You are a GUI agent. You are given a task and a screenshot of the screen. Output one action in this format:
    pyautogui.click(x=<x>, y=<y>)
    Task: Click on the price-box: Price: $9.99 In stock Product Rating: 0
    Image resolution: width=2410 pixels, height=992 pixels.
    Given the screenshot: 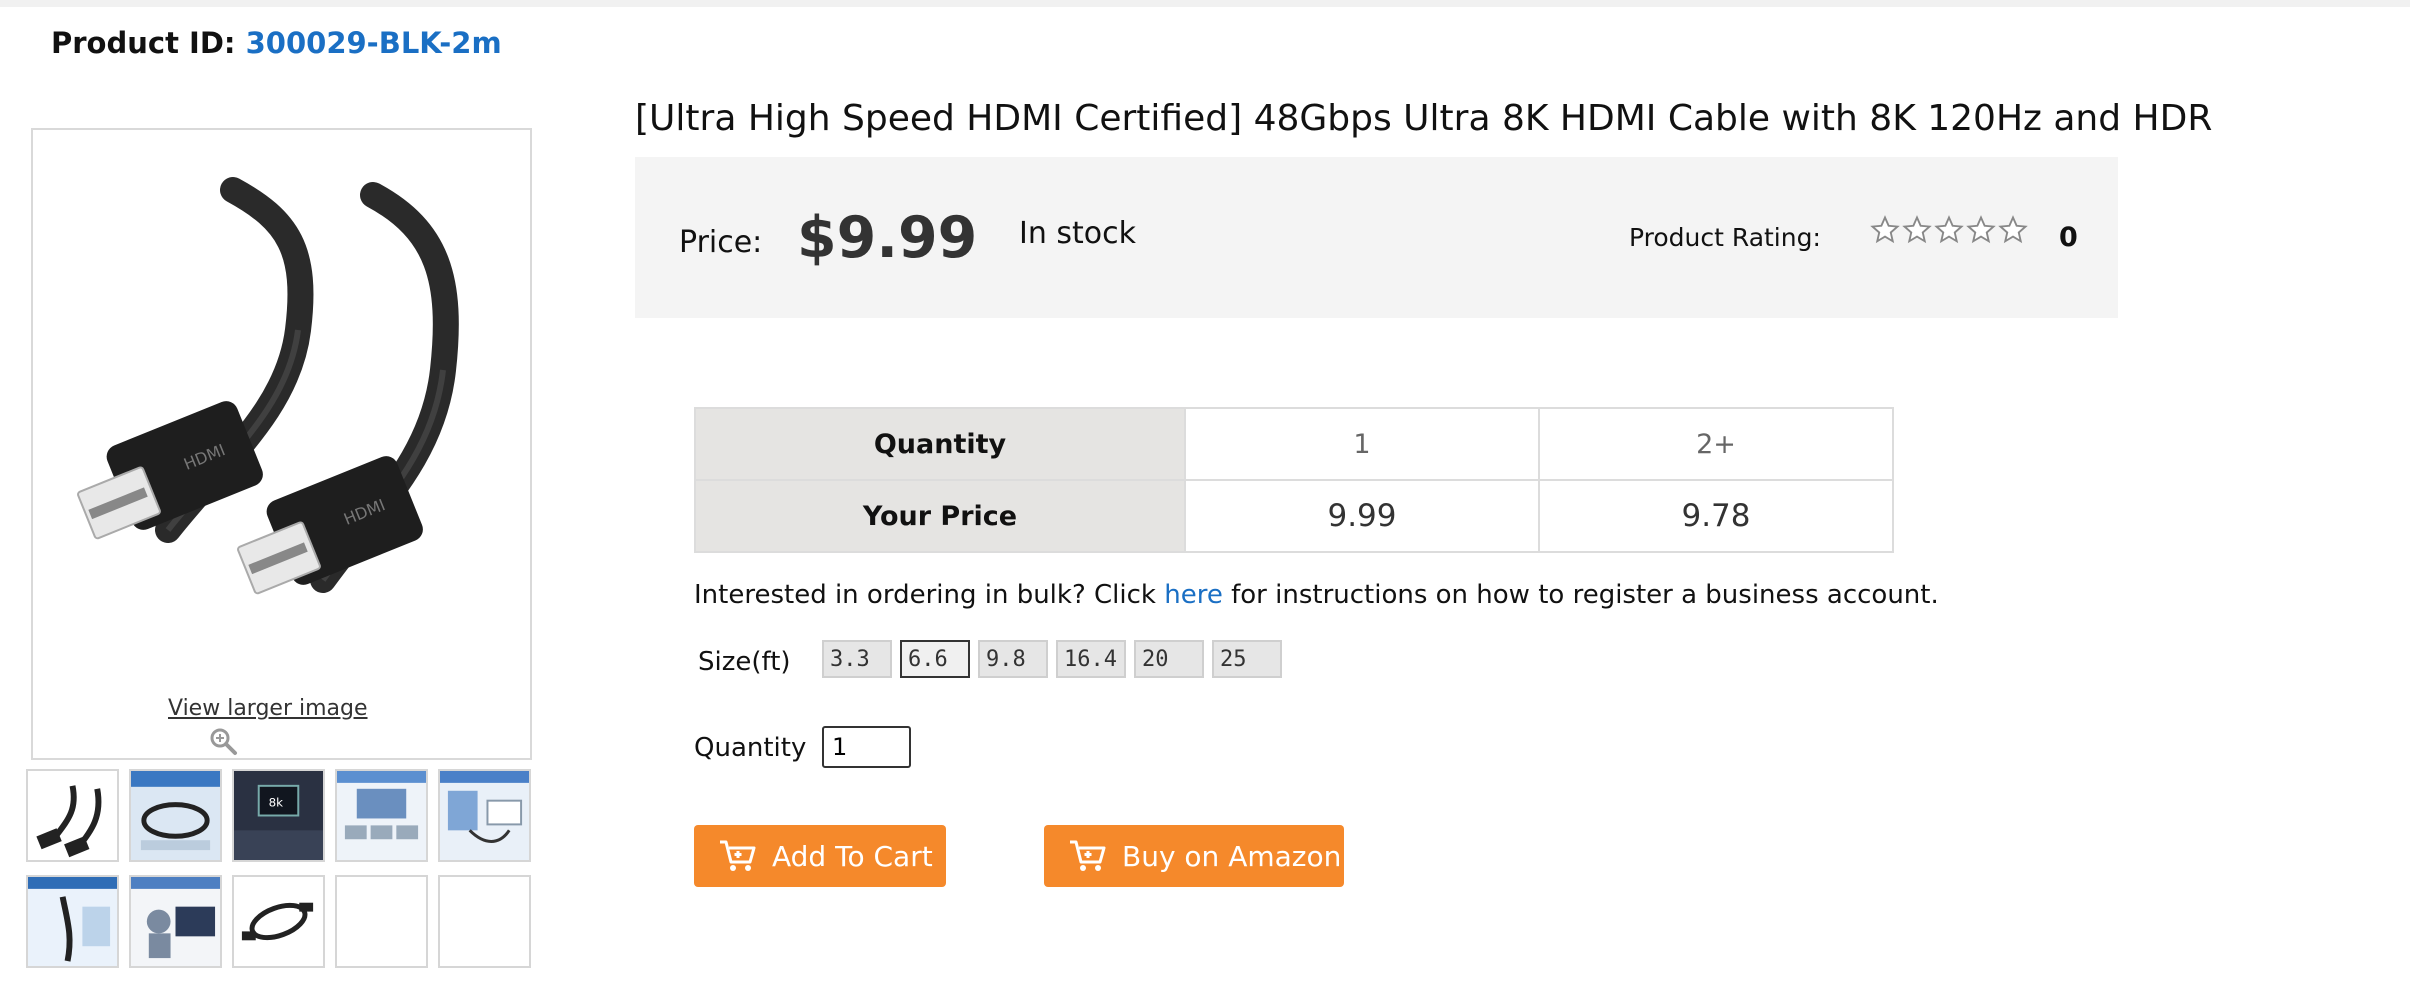 What is the action you would take?
    pyautogui.click(x=1376, y=237)
    